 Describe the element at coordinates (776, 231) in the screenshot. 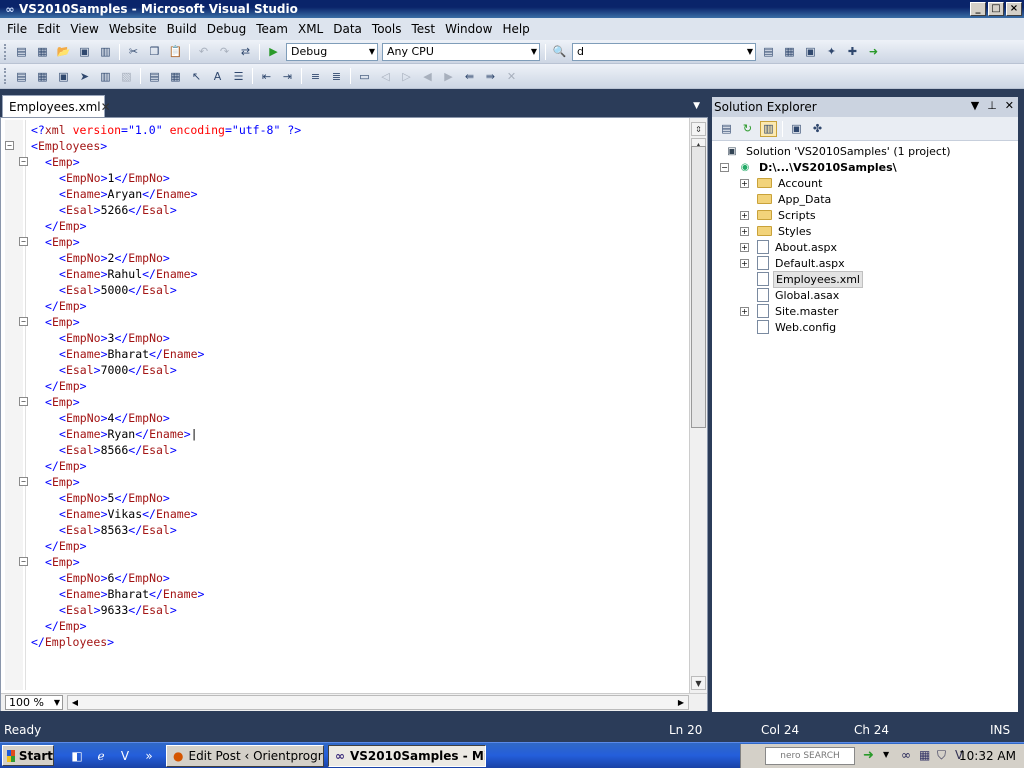

I see `tree-item: + Styles` at that location.